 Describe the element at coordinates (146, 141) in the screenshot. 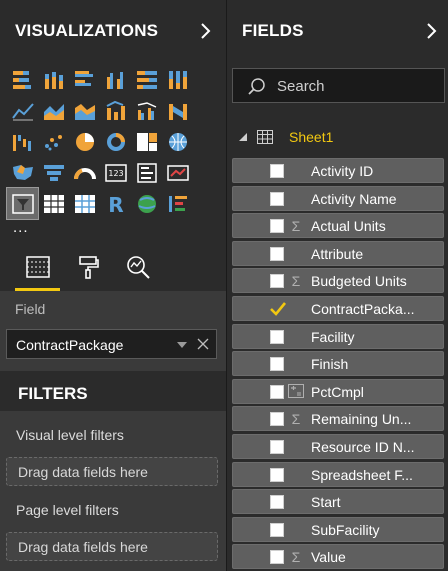

I see `treemap-icon` at that location.